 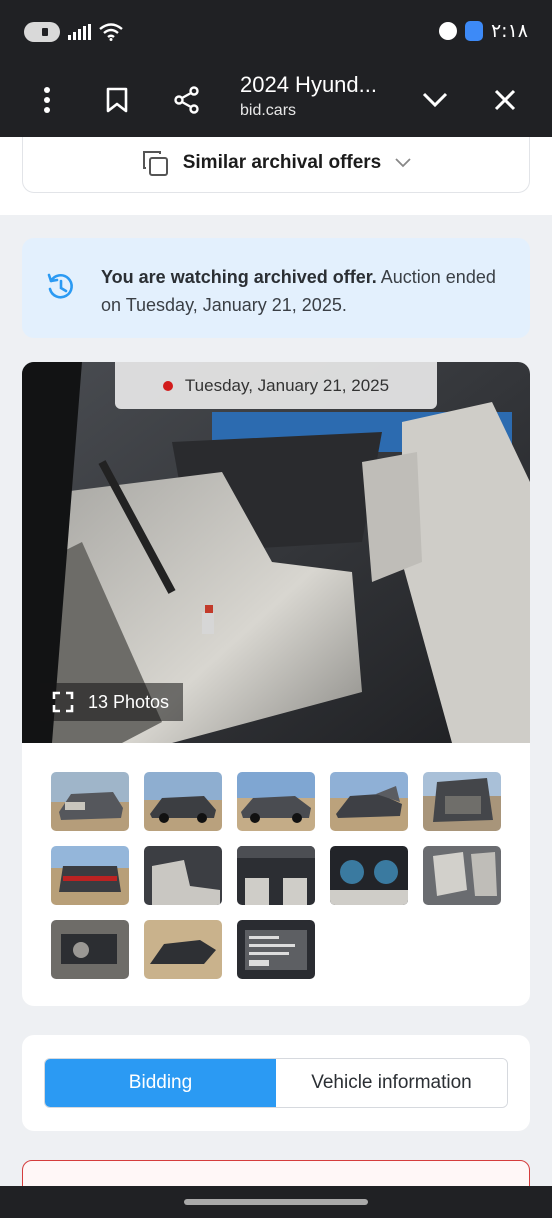 I want to click on status-left, so click(x=73, y=32).